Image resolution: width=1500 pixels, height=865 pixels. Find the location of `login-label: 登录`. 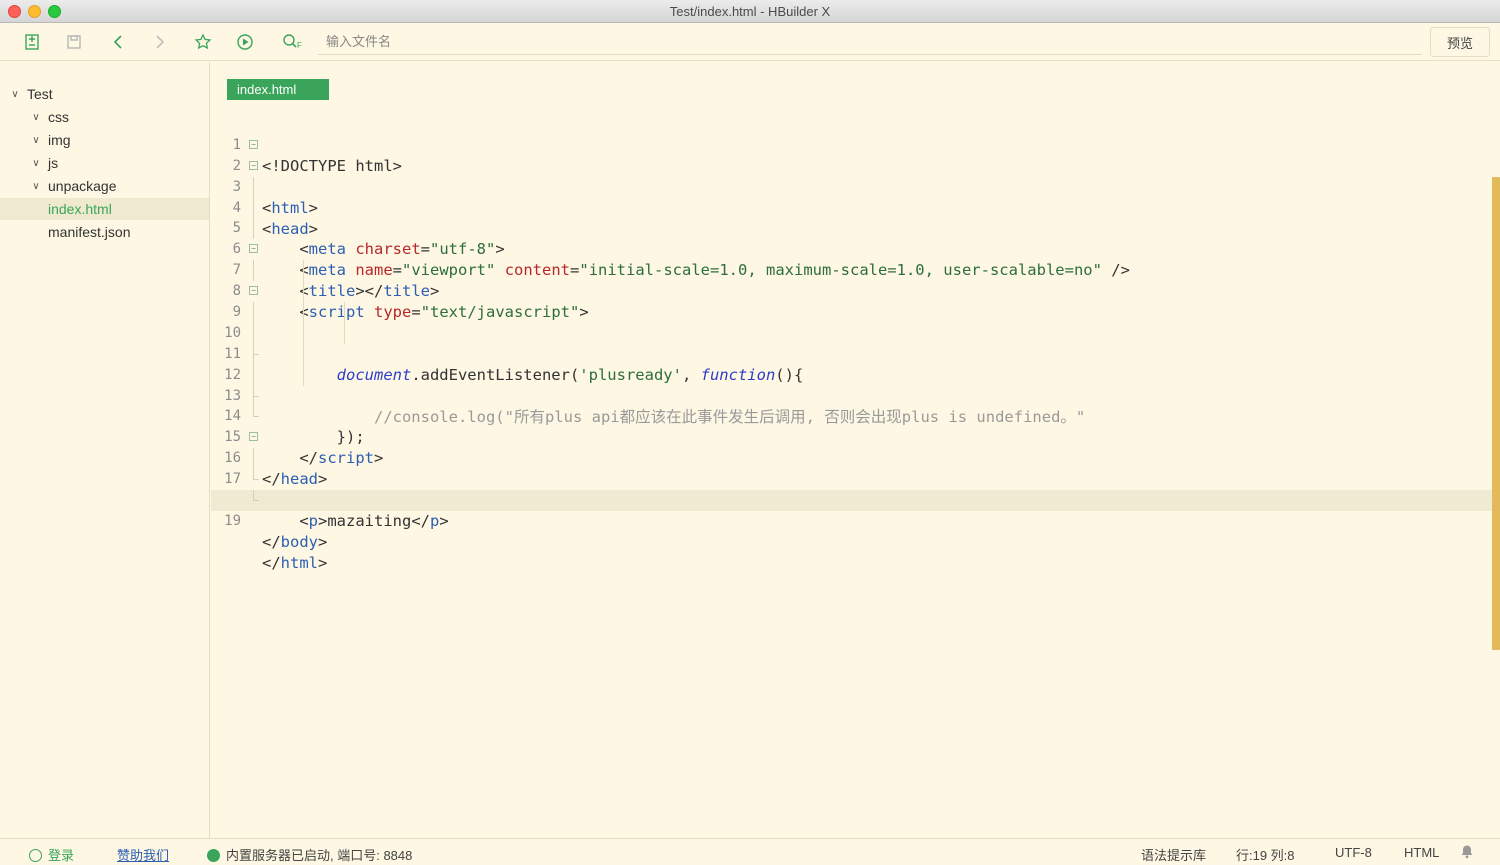

login-label: 登录 is located at coordinates (61, 855).